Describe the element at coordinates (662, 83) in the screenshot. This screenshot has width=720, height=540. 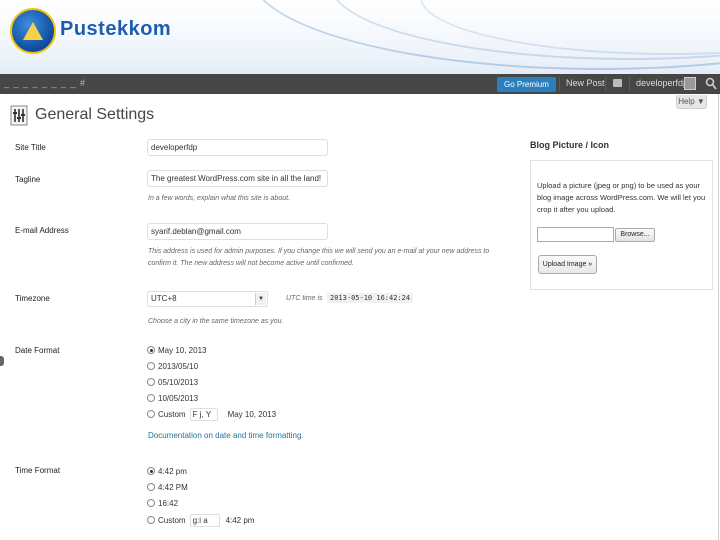
I see `user-menu-link: developerfdp` at that location.